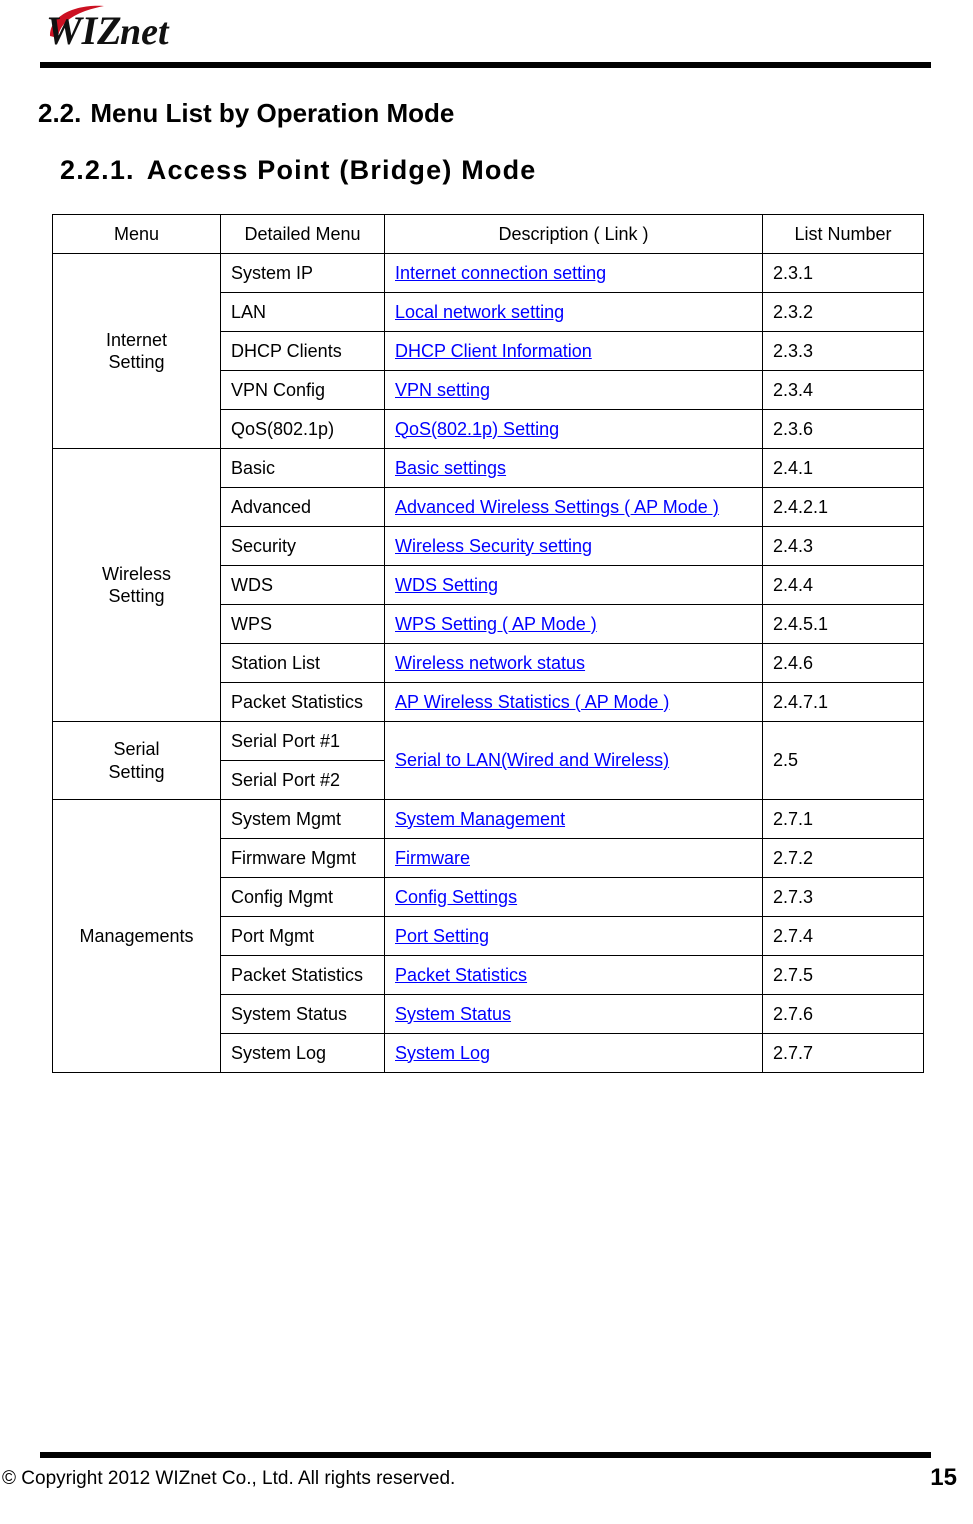 The width and height of the screenshot is (973, 1524). Describe the element at coordinates (573, 234) in the screenshot. I see `column-header-description: Description ( Link )` at that location.